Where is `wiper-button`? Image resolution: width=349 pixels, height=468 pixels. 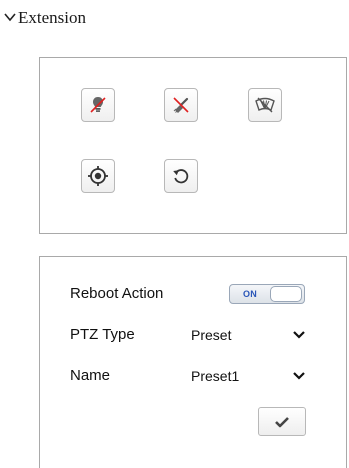
wiper-button is located at coordinates (265, 105).